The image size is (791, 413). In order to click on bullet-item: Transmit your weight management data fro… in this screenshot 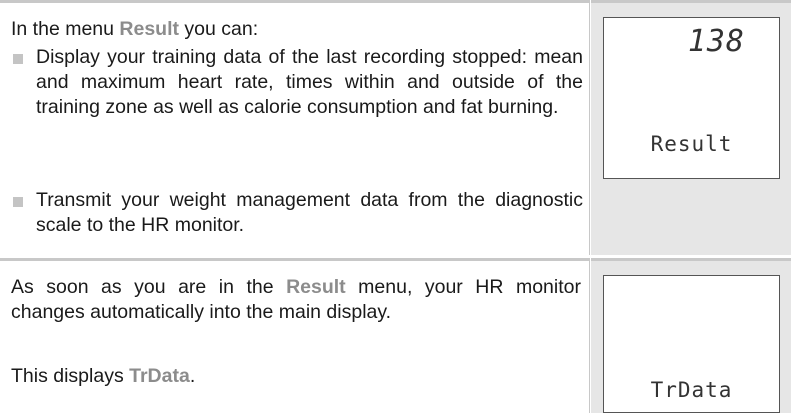, I will do `click(297, 213)`.